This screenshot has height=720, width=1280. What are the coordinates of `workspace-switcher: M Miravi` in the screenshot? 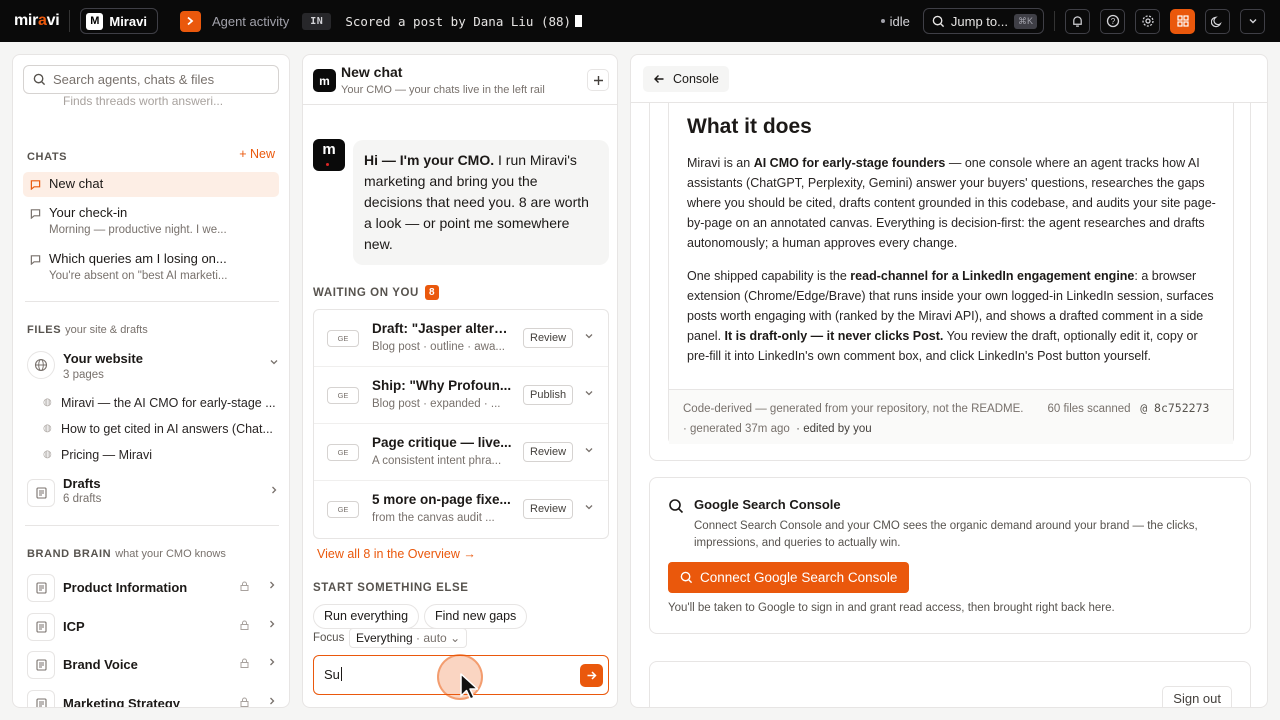 It's located at (119, 21).